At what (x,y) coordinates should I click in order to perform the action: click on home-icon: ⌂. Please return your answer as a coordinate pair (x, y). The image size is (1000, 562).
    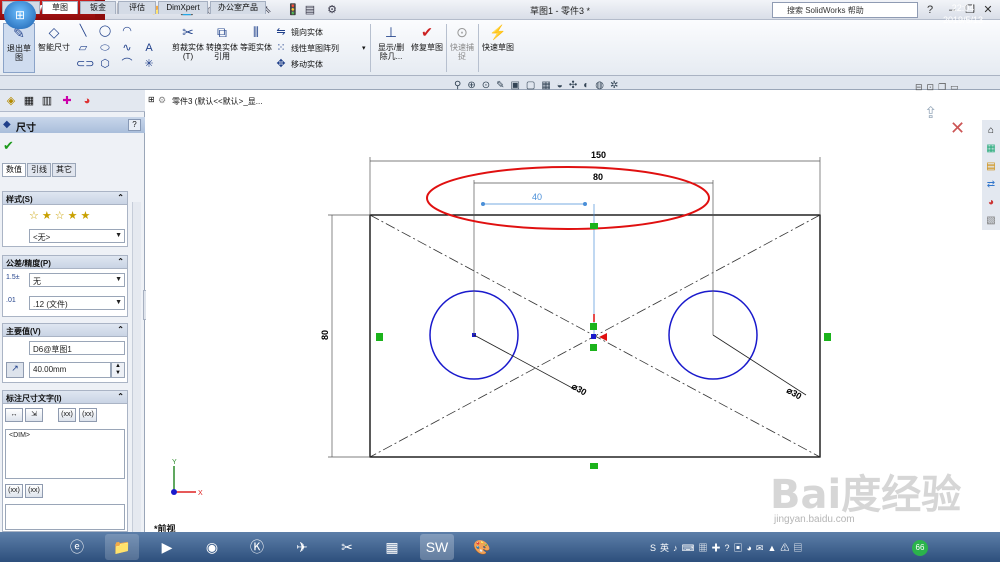
    Looking at the image, I should click on (991, 131).